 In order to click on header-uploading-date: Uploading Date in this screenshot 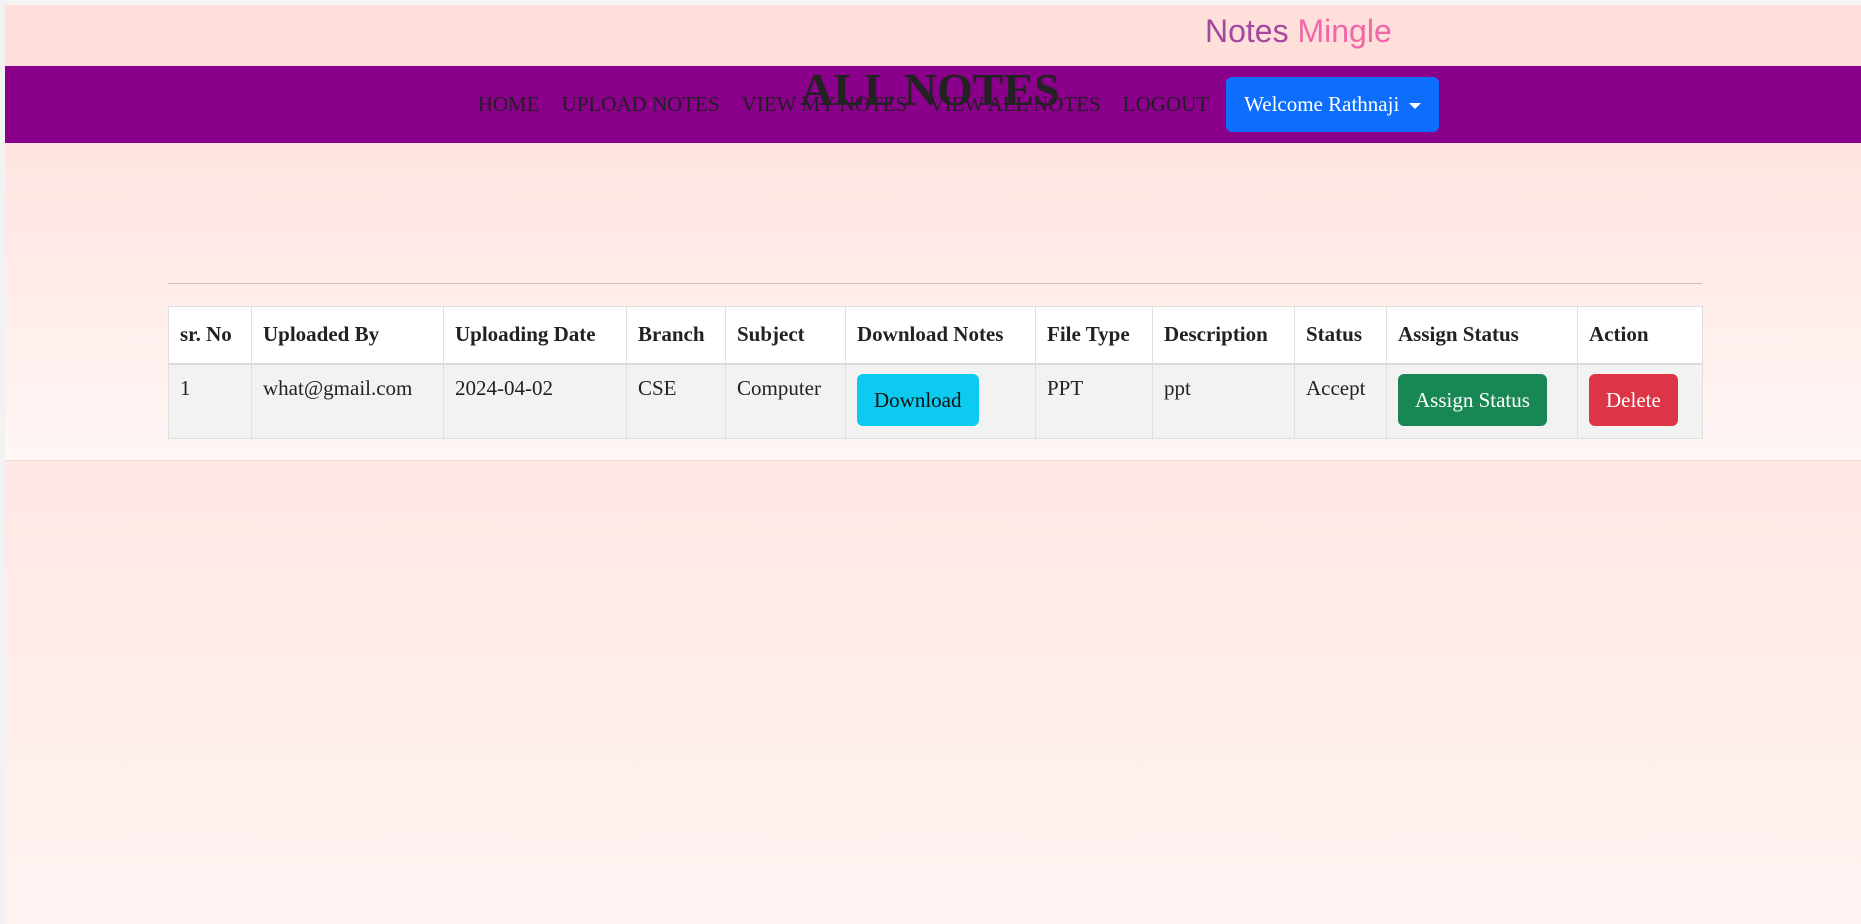, I will do `click(535, 335)`.